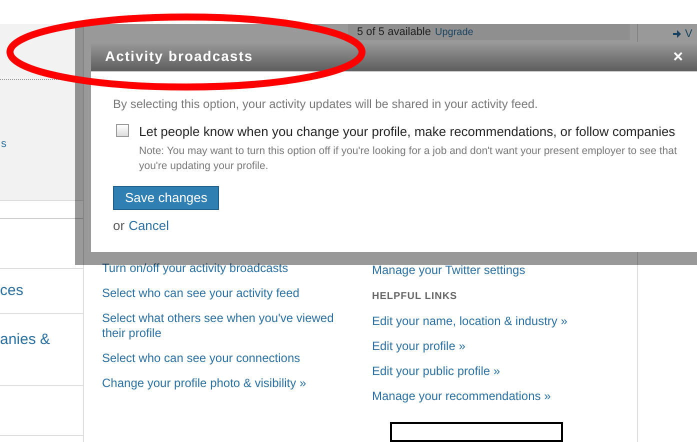  Describe the element at coordinates (408, 159) in the screenshot. I see `option-note: Note: You may want to turn this option off if you're looking for a job and don't want your present employer to see that you're updating your profile.` at that location.